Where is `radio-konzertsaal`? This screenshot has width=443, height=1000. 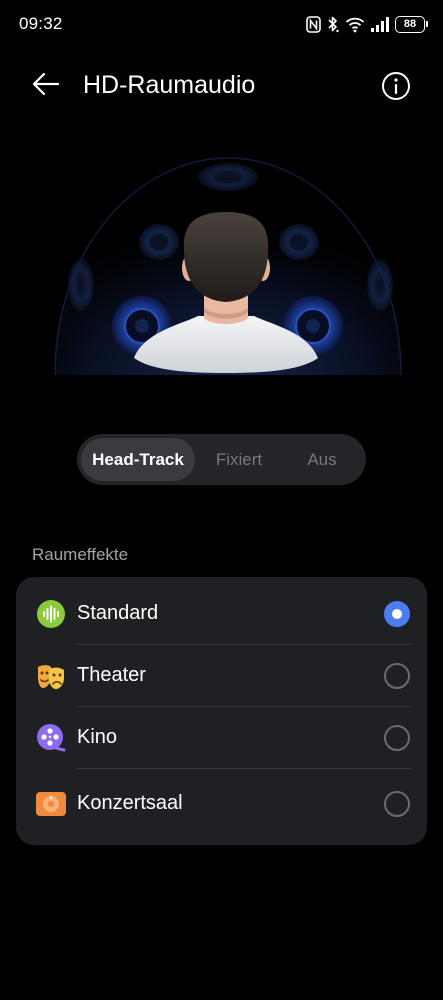
radio-konzertsaal is located at coordinates (397, 804).